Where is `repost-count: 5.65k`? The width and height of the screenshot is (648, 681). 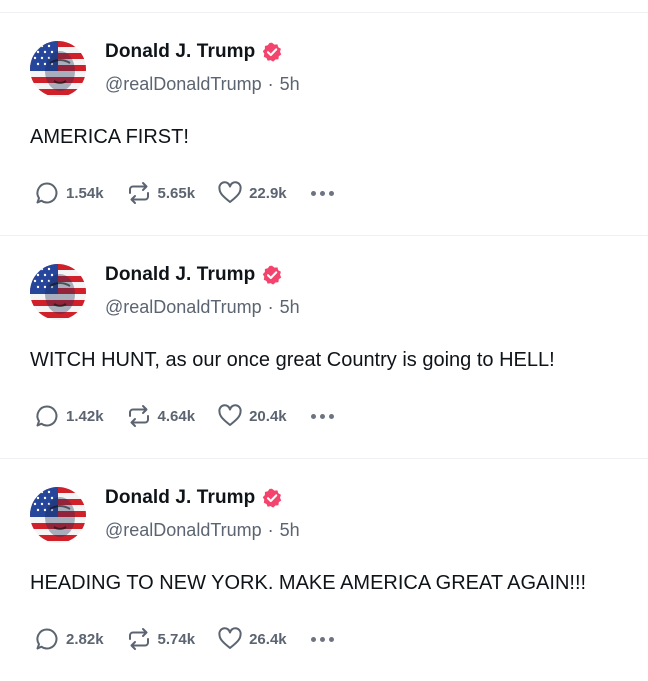 repost-count: 5.65k is located at coordinates (176, 193).